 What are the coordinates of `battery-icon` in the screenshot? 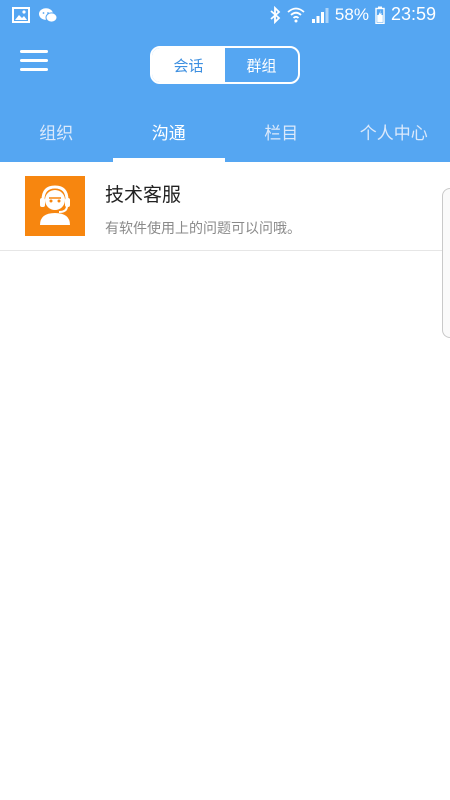 It's located at (380, 15).